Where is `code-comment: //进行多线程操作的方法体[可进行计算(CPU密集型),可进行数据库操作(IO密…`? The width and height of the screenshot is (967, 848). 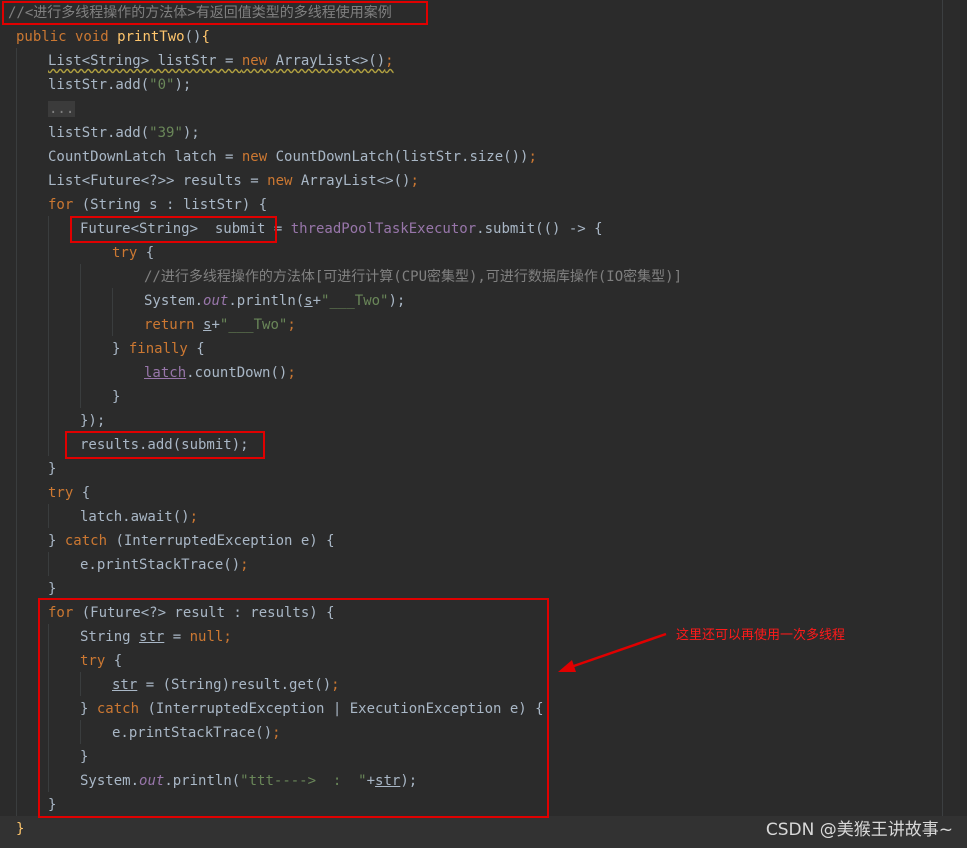 code-comment: //进行多线程操作的方法体[可进行计算(CPU密集型),可进行数据库操作(IO密… is located at coordinates (413, 277).